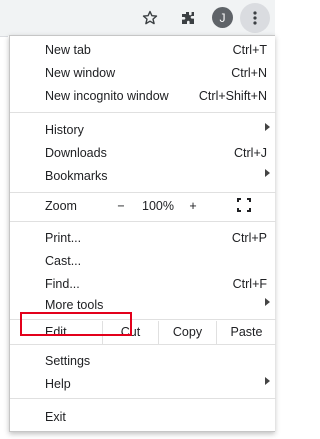 This screenshot has height=439, width=320. Describe the element at coordinates (232, 96) in the screenshot. I see `menu-item-shortcut: Ctrl+Shift+N` at that location.